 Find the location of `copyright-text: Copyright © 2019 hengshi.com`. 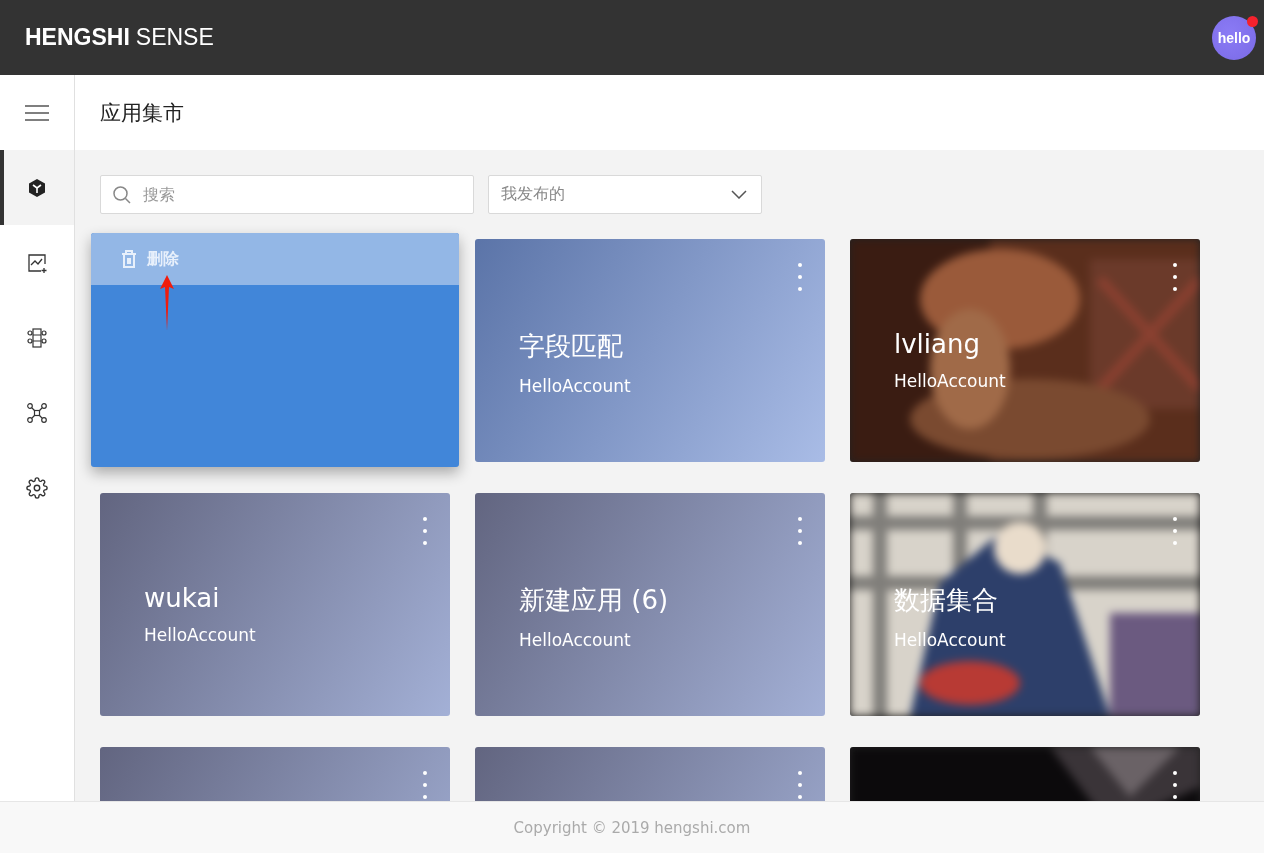

copyright-text: Copyright © 2019 hengshi.com is located at coordinates (632, 827).